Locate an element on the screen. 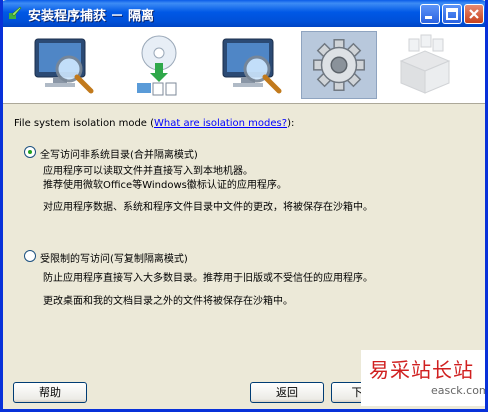  close-button is located at coordinates (474, 14).